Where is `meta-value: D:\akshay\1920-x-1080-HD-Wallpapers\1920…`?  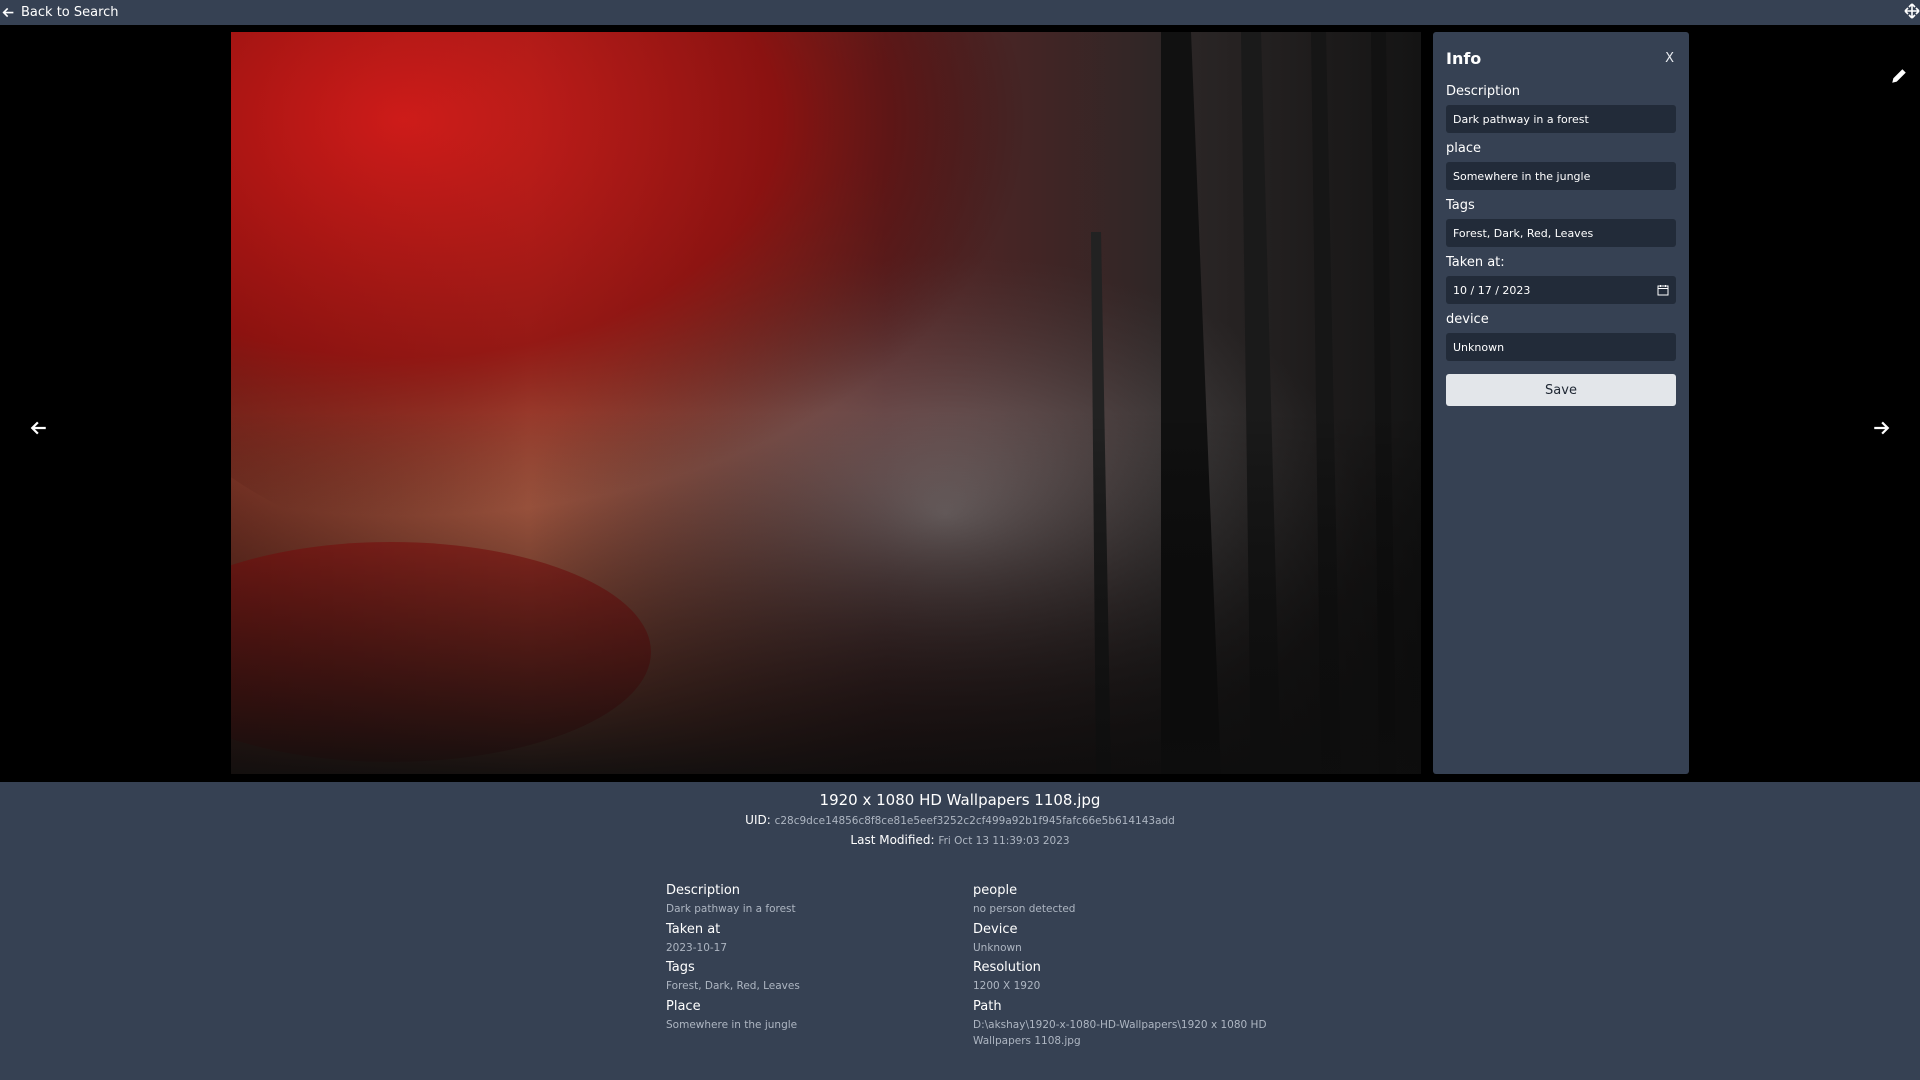
meta-value: D:\akshay\1920-x-1080-HD-Wallpapers\1920… is located at coordinates (1120, 1033).